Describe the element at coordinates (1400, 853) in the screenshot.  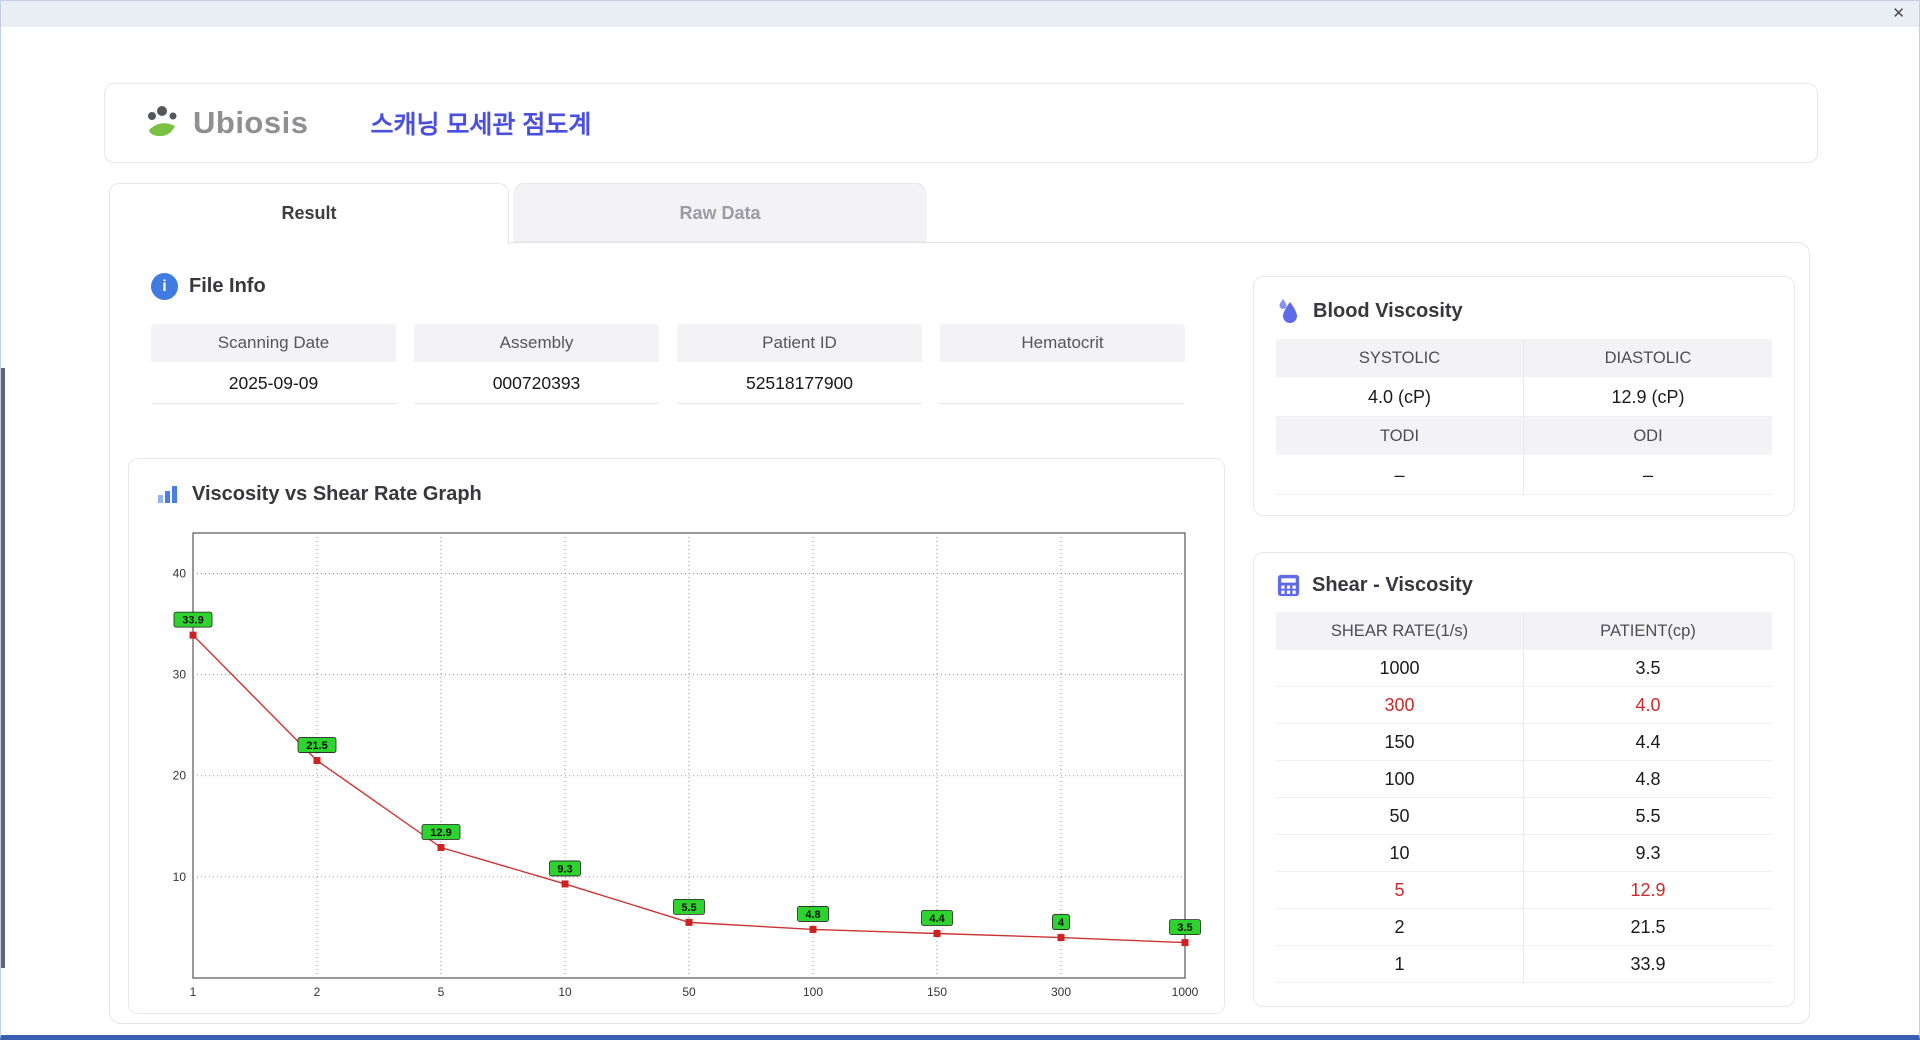
I see `sv-cell-shear: 10` at that location.